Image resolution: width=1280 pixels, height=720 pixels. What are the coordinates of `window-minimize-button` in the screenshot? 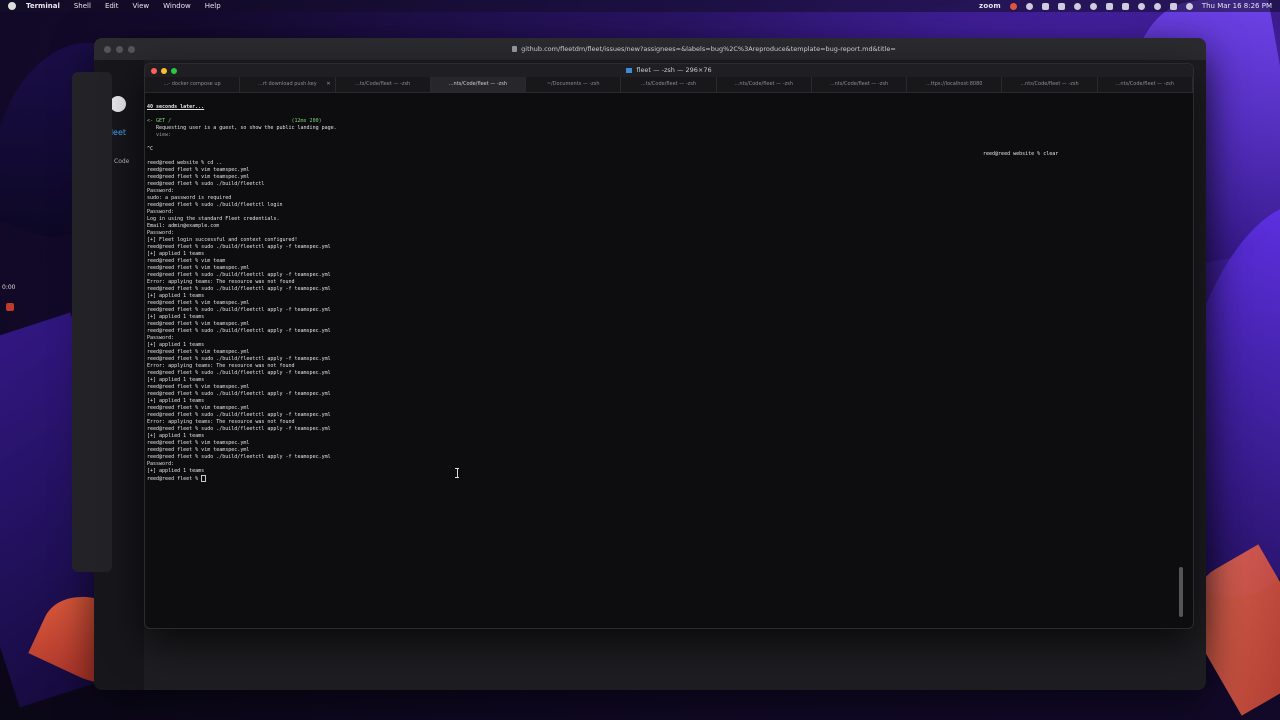 It's located at (119, 49).